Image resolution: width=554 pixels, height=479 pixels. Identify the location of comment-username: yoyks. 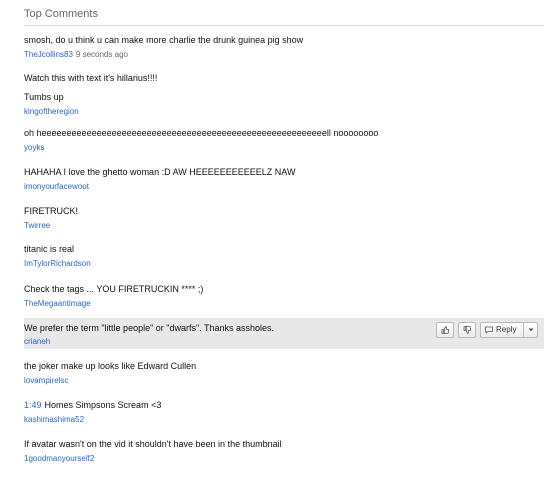
(34, 147).